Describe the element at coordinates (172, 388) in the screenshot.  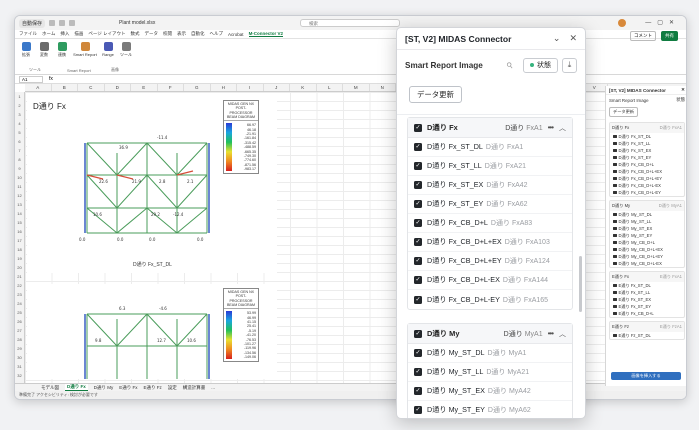
I see `sheet-tab: 設定` at that location.